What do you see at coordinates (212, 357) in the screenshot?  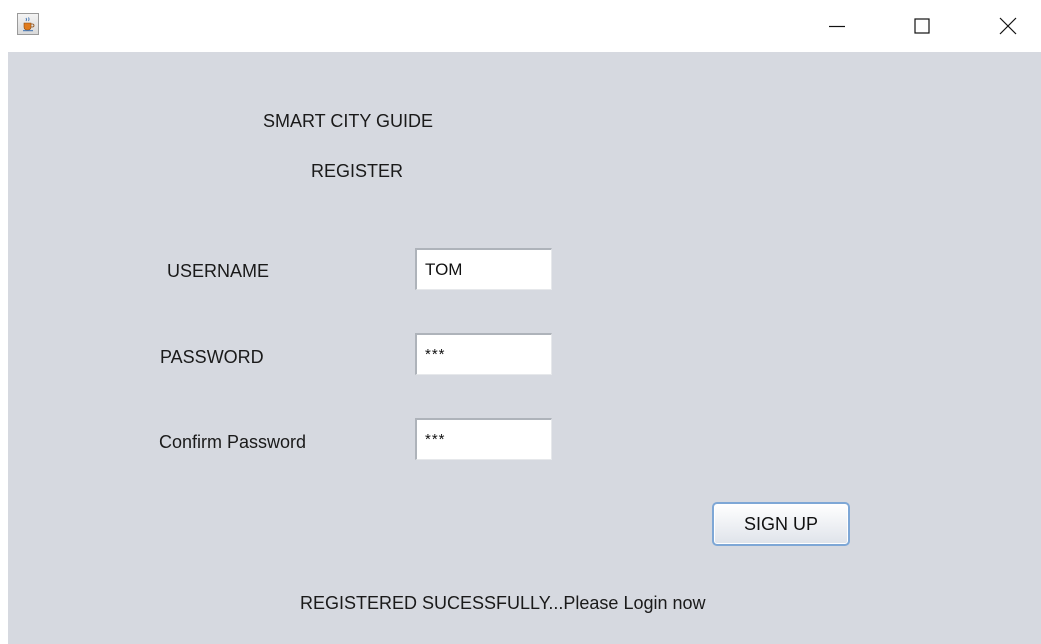 I see `password-label: PASSWORD` at bounding box center [212, 357].